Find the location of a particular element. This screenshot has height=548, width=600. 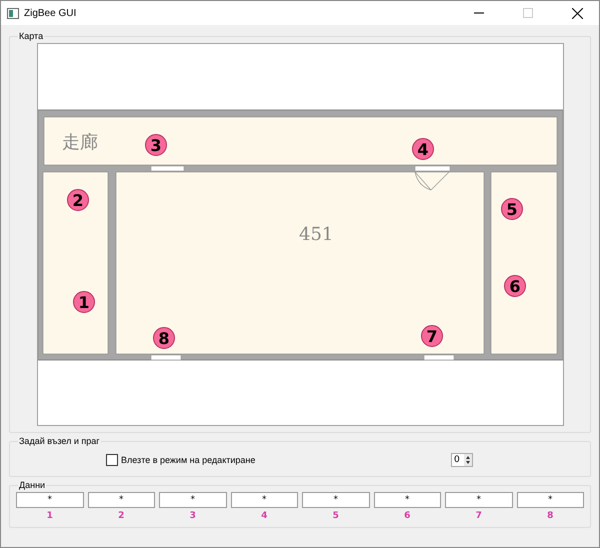

node-number: 3 is located at coordinates (193, 516).